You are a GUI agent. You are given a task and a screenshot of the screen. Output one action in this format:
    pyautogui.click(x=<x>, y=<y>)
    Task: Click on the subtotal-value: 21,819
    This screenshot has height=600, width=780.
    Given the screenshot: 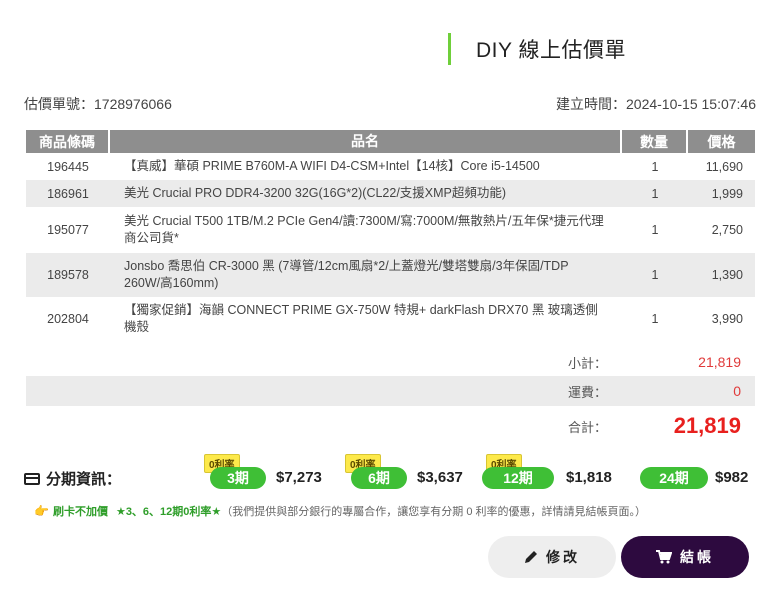 What is the action you would take?
    pyautogui.click(x=719, y=362)
    